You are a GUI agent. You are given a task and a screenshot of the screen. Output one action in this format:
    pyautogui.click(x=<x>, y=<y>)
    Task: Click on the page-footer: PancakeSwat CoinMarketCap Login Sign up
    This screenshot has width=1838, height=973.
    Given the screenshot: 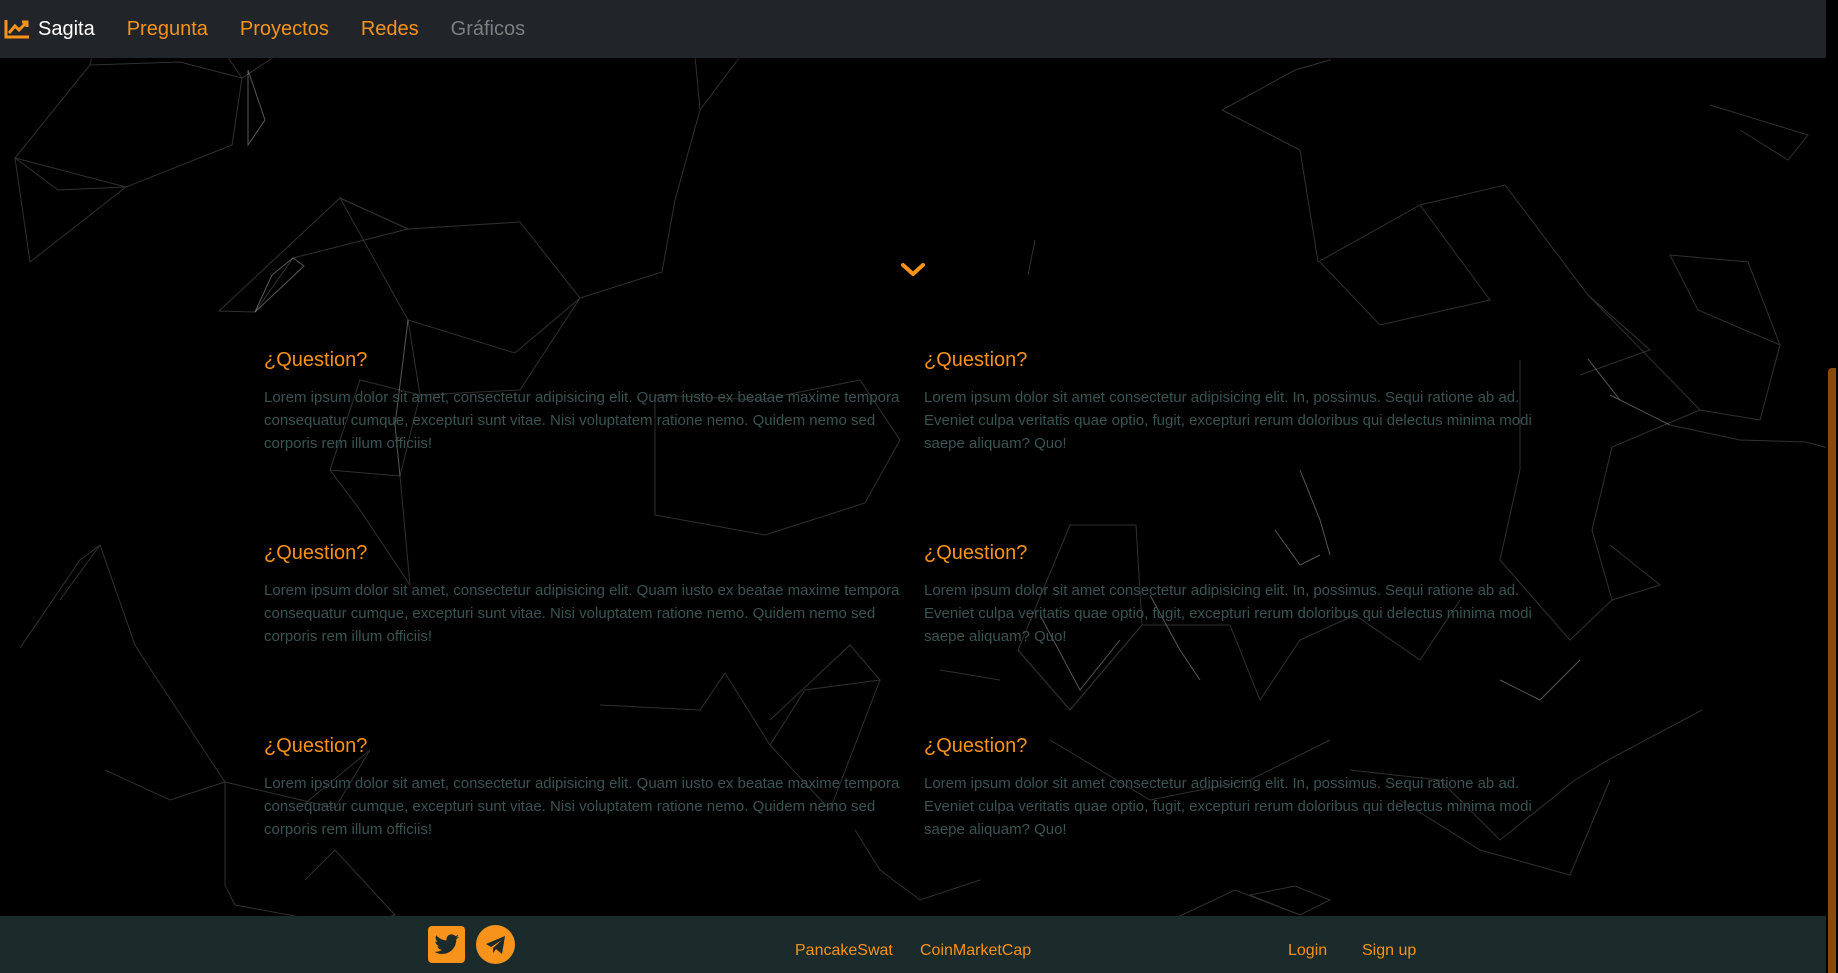 What is the action you would take?
    pyautogui.click(x=913, y=944)
    